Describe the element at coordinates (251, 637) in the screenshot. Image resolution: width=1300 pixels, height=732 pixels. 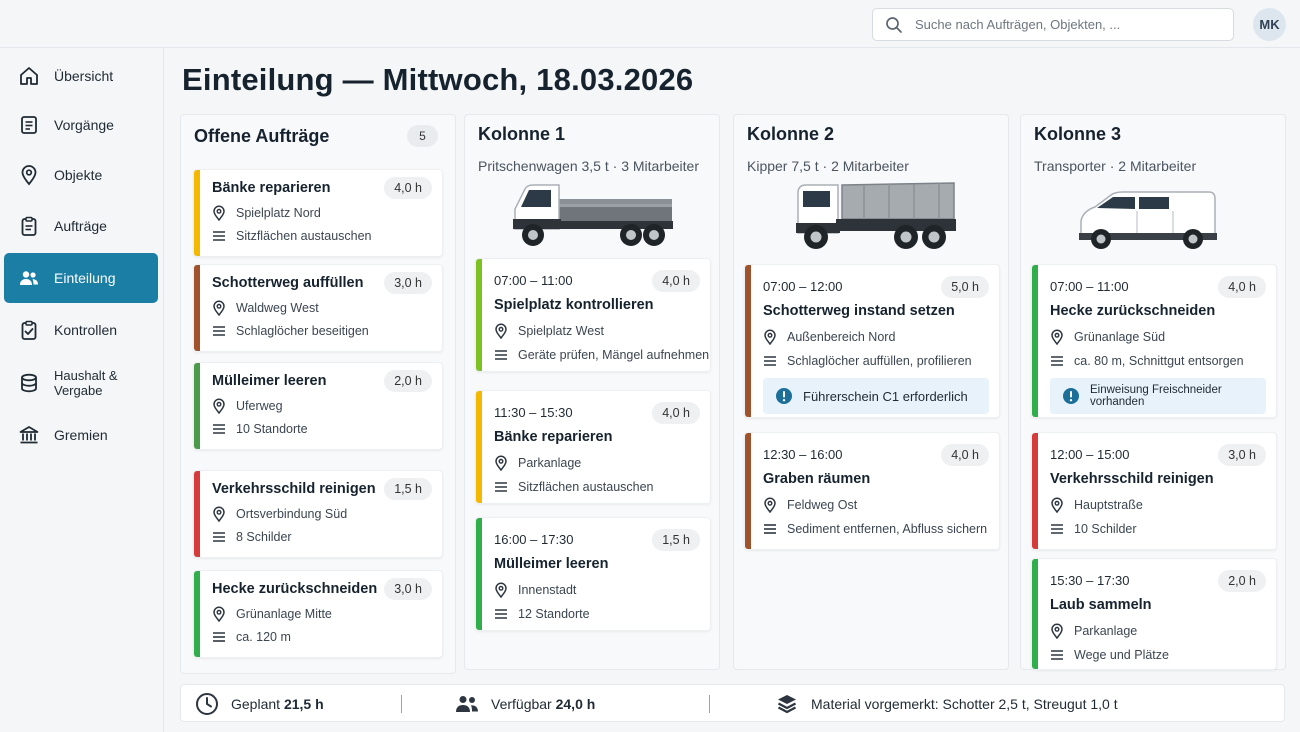
I see `task-row: ca. 120 m` at that location.